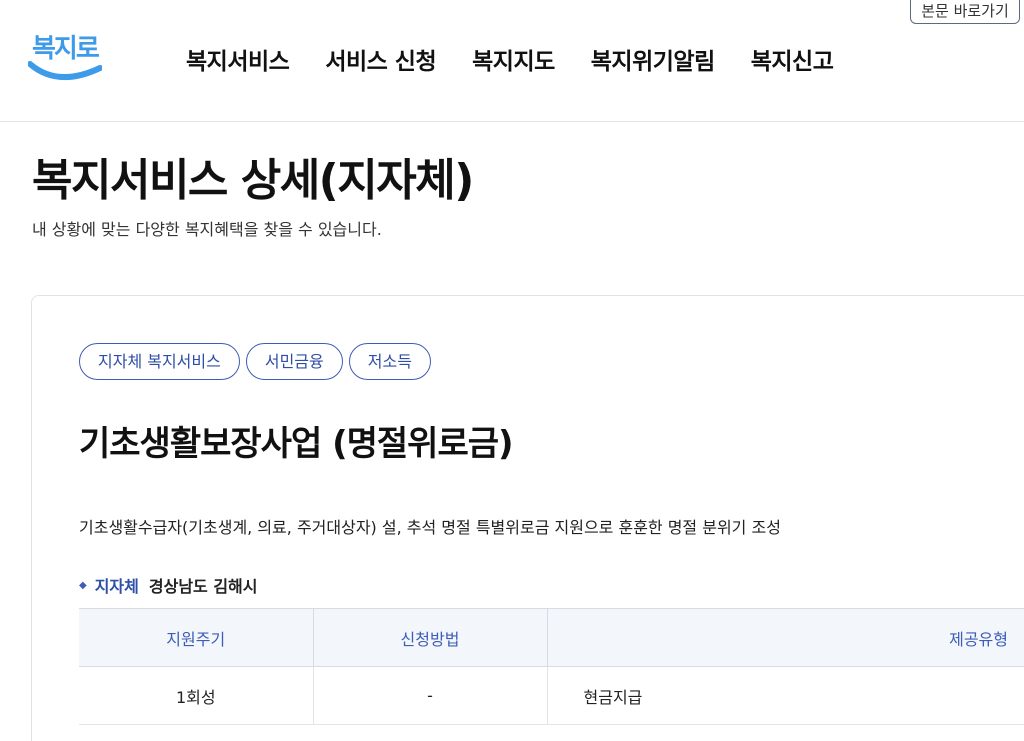 The width and height of the screenshot is (1024, 741). I want to click on region-info: ◆ 지자체 경상남도 김해시, so click(168, 585).